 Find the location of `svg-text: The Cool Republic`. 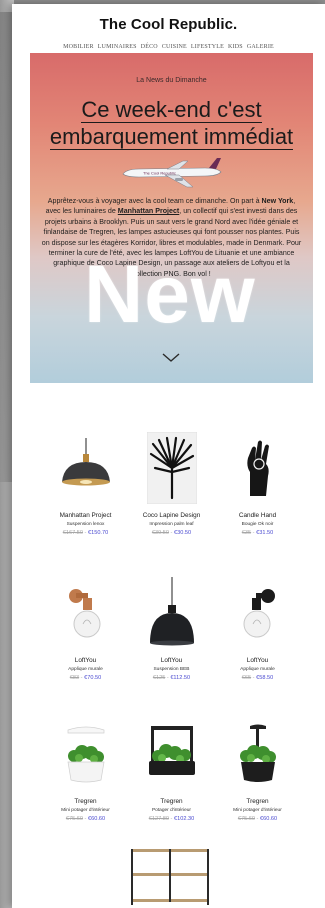

svg-text: The Cool Republic is located at coordinates (159, 173).